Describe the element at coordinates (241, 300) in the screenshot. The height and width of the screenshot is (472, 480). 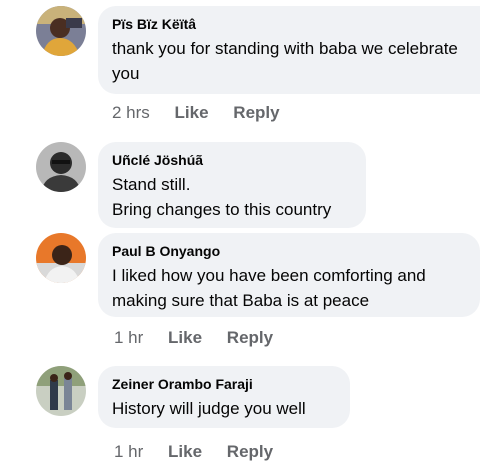
I see `comment-line: making sure that Baba is at peace` at that location.